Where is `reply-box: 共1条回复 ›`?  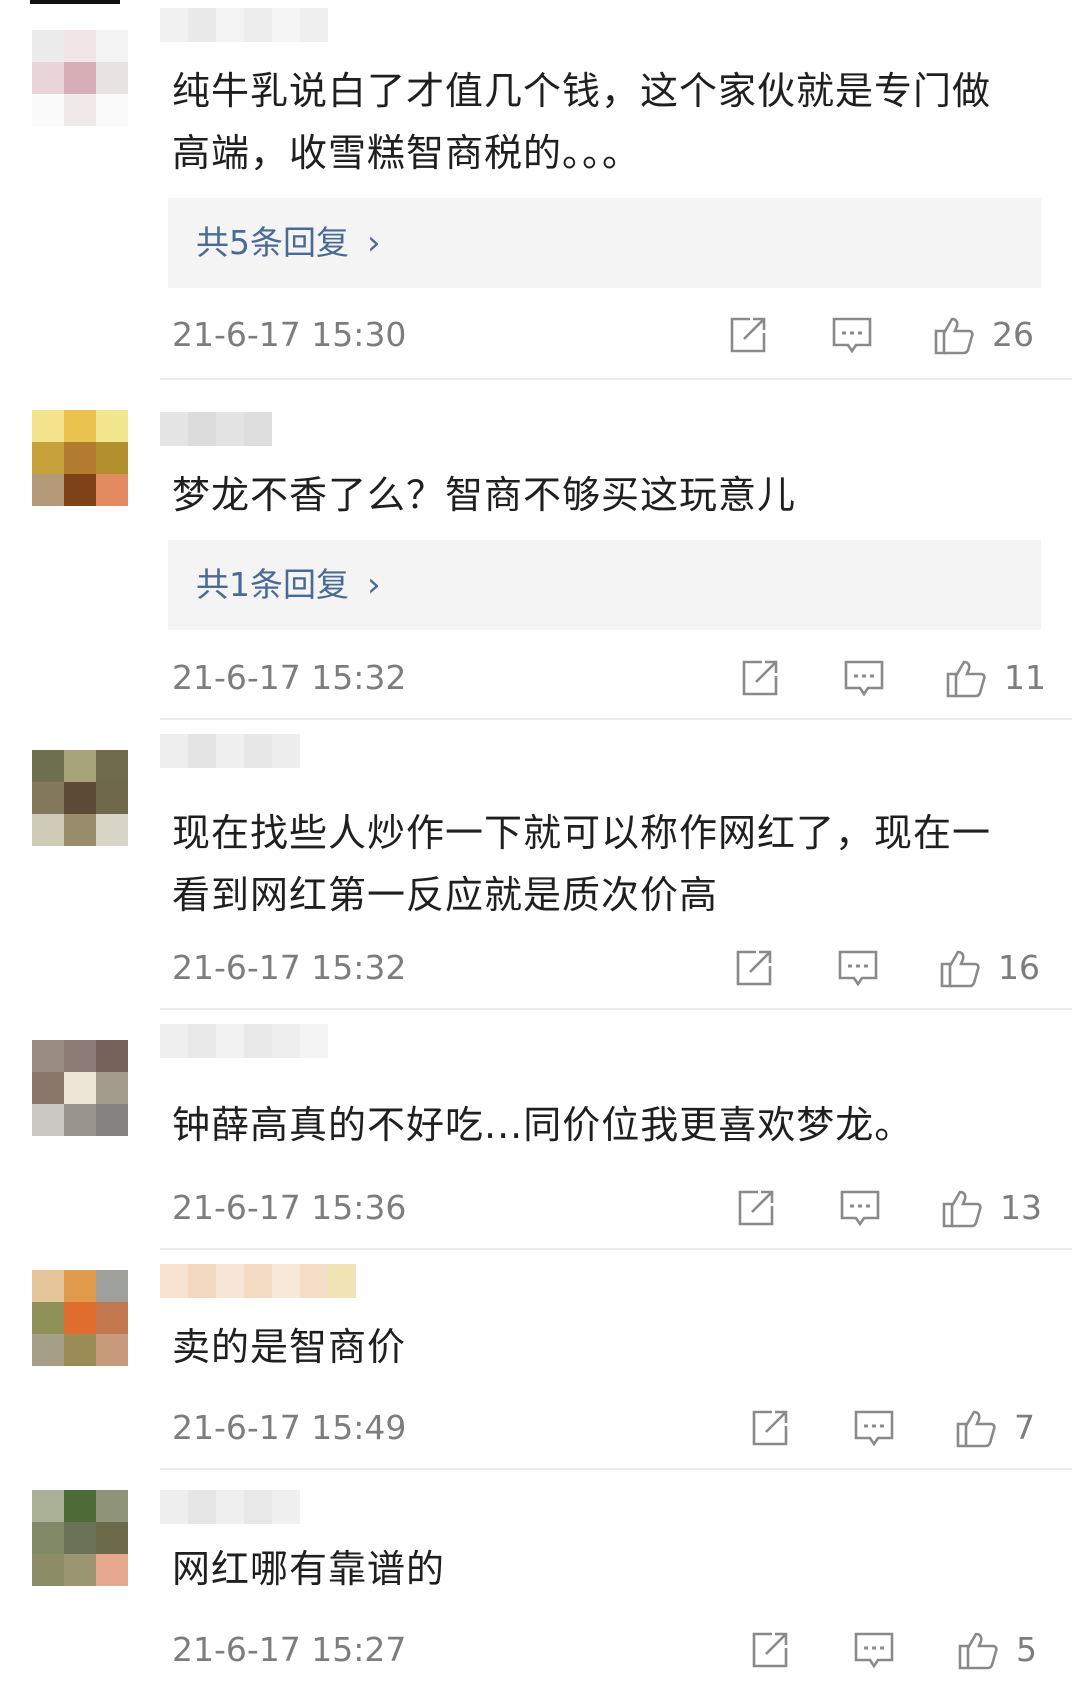
reply-box: 共1条回复 › is located at coordinates (604, 585).